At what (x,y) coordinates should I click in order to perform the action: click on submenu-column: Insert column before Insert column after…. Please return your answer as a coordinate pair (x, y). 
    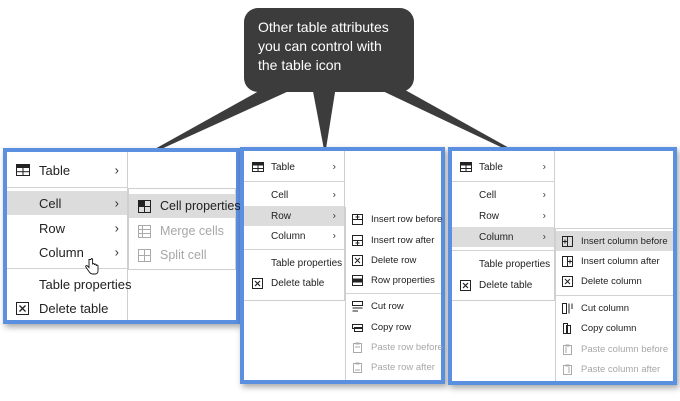
    Looking at the image, I should click on (614, 304).